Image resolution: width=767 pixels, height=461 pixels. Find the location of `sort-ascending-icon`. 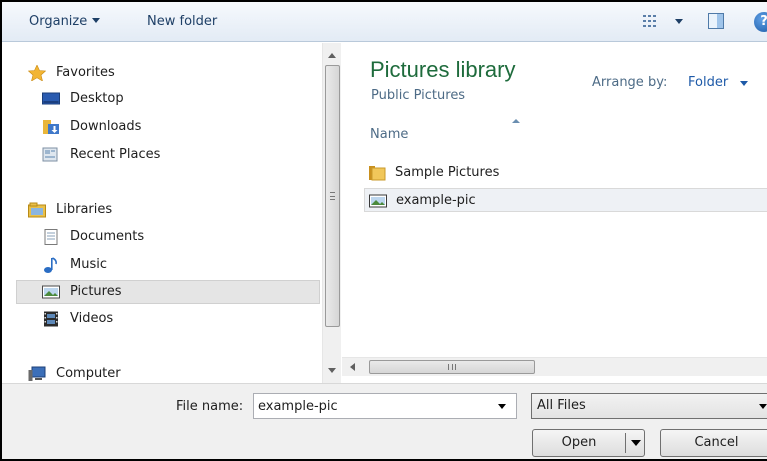

sort-ascending-icon is located at coordinates (516, 121).